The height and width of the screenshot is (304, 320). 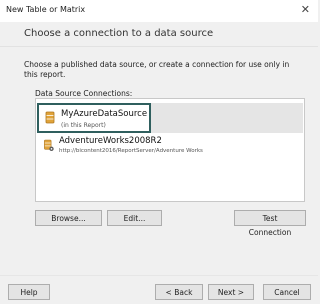 I want to click on list-item-name: MyAzureDataSource, so click(x=104, y=114).